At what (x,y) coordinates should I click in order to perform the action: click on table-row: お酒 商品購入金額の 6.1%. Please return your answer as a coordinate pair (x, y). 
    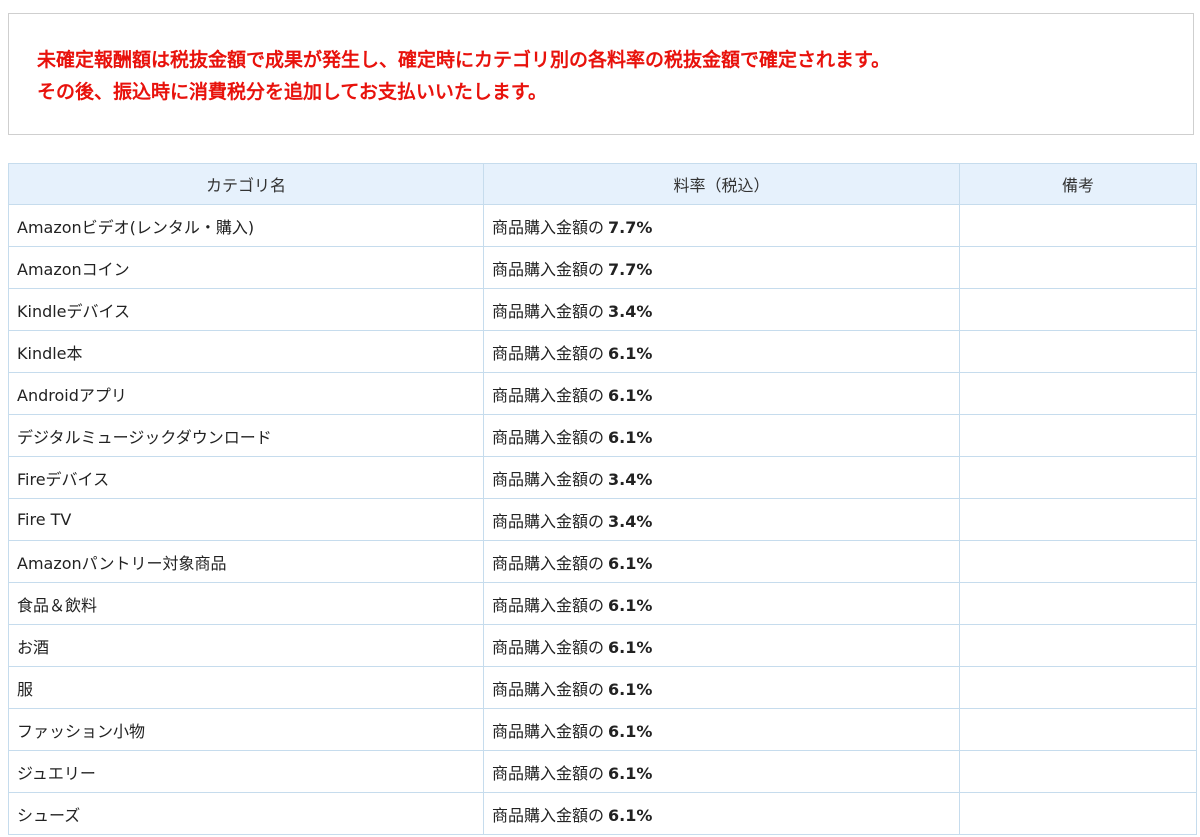
    Looking at the image, I should click on (602, 645).